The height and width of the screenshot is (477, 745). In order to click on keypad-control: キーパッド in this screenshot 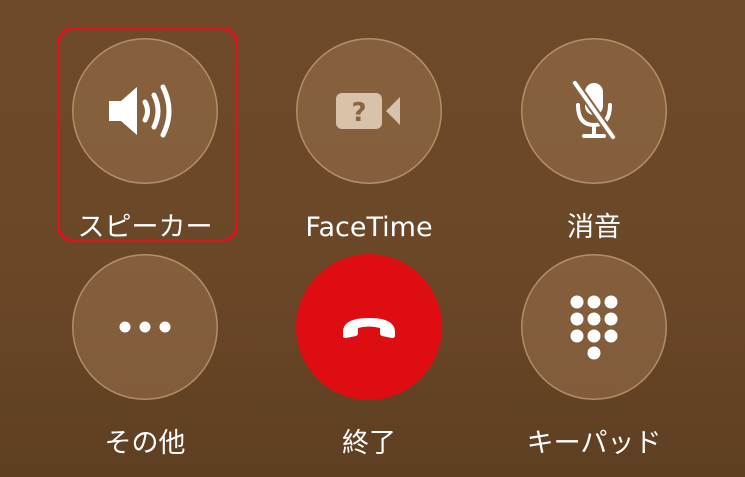, I will do `click(595, 359)`.